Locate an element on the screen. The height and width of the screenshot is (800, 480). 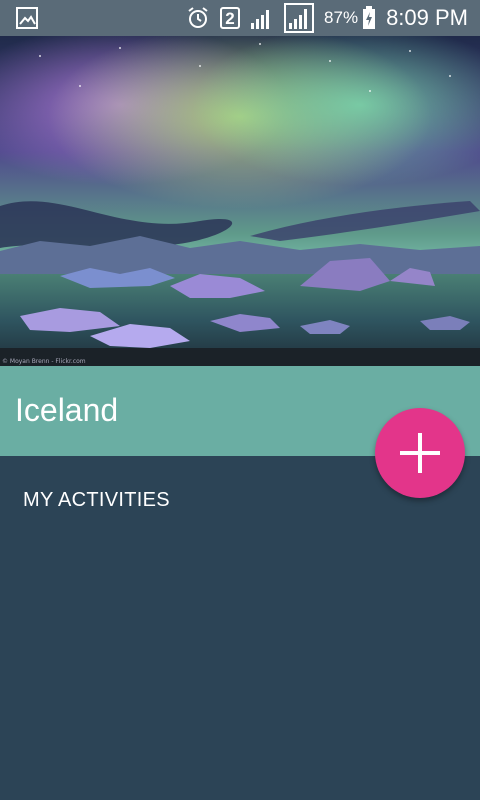
status-bar: 2 87% 8:09 PM is located at coordinates (240, 18).